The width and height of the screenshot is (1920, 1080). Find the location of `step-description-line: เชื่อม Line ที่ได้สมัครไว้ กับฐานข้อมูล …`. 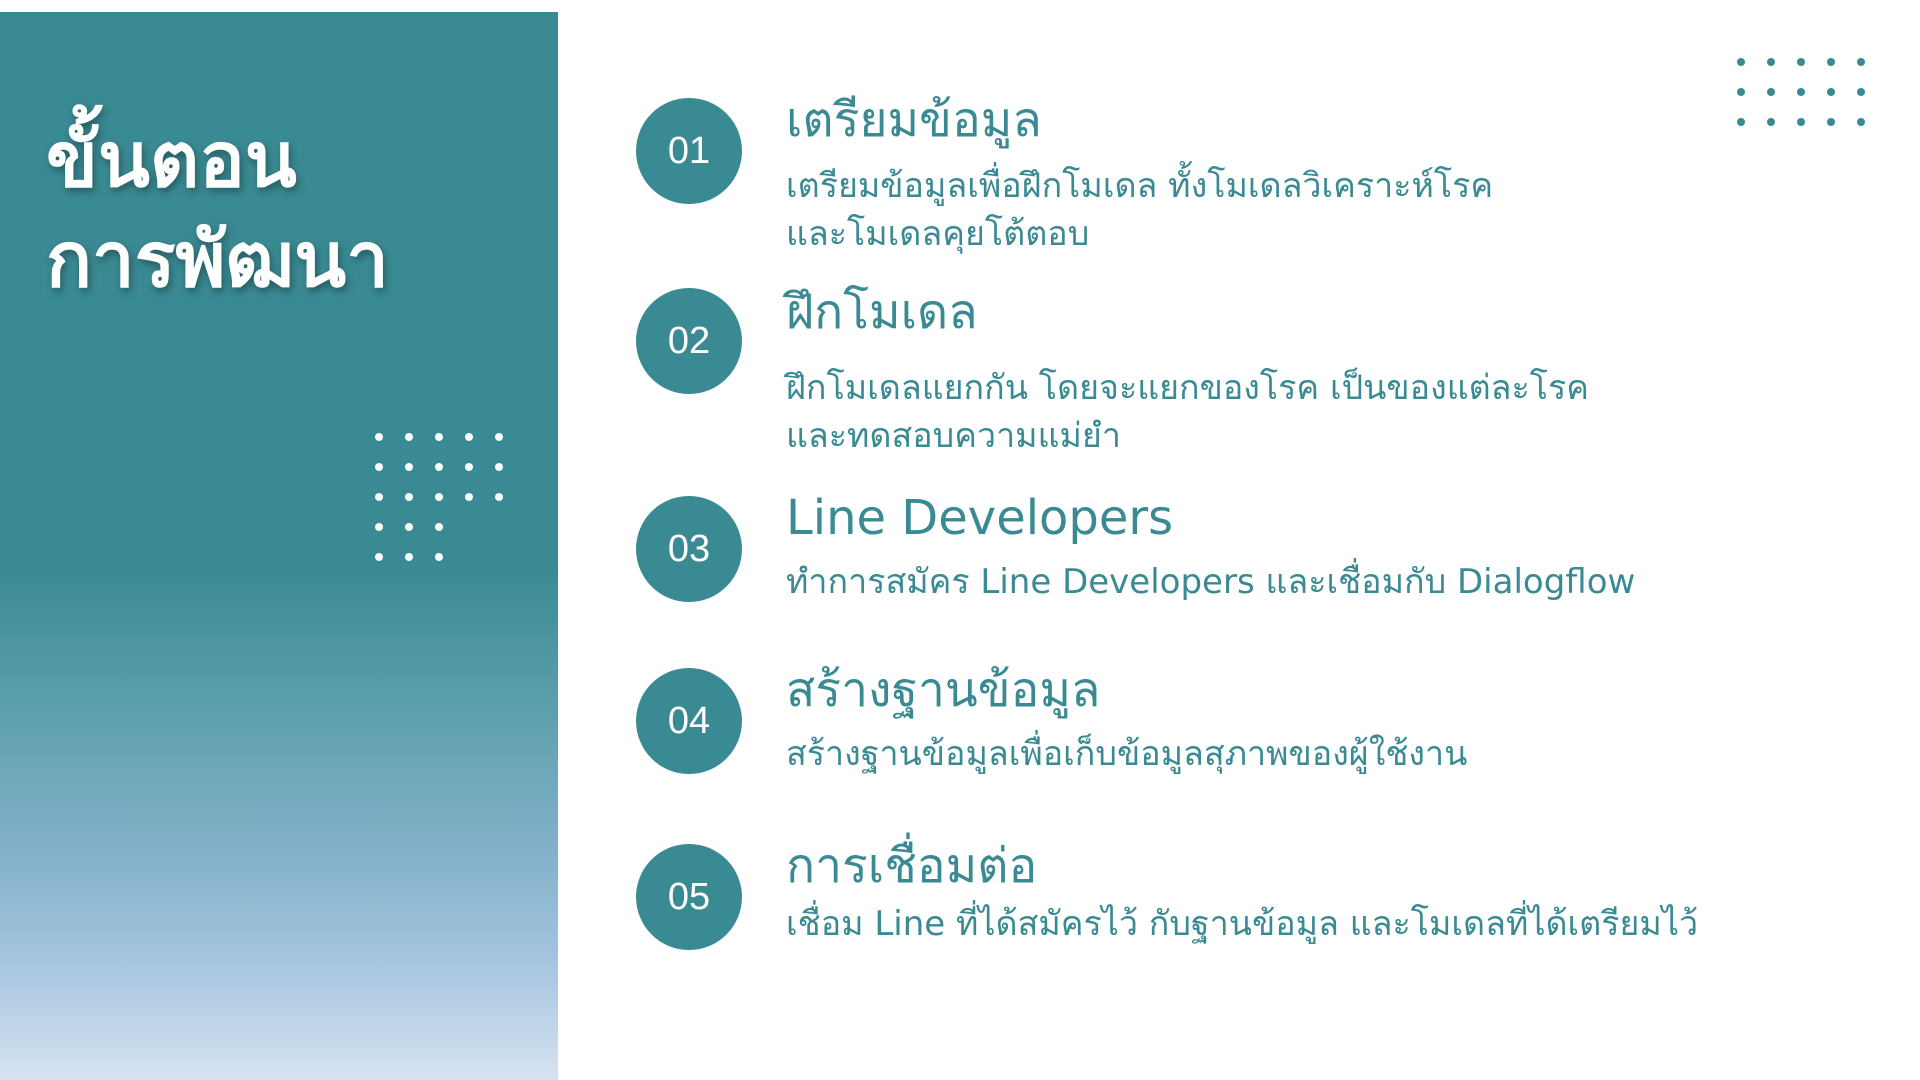

step-description-line: เชื่อม Line ที่ได้สมัครไว้ กับฐานข้อมูล … is located at coordinates (1242, 924).